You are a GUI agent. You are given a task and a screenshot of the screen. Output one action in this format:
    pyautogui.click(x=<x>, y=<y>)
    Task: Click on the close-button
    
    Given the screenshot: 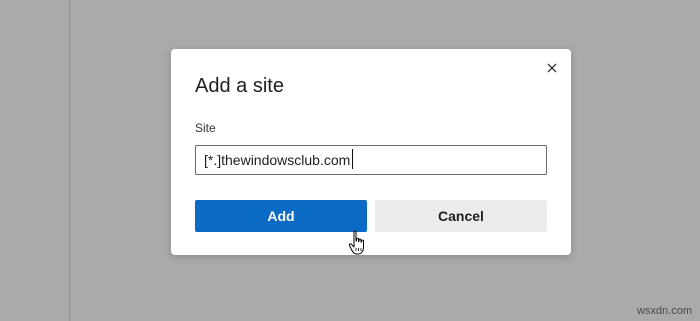 What is the action you would take?
    pyautogui.click(x=552, y=68)
    